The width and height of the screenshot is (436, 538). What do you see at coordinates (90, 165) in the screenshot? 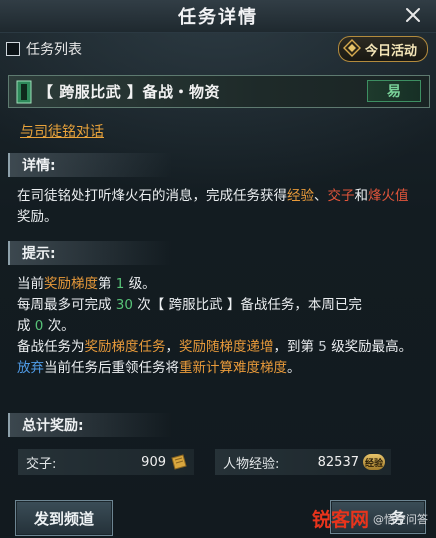
I see `details-heading: 详情:` at bounding box center [90, 165].